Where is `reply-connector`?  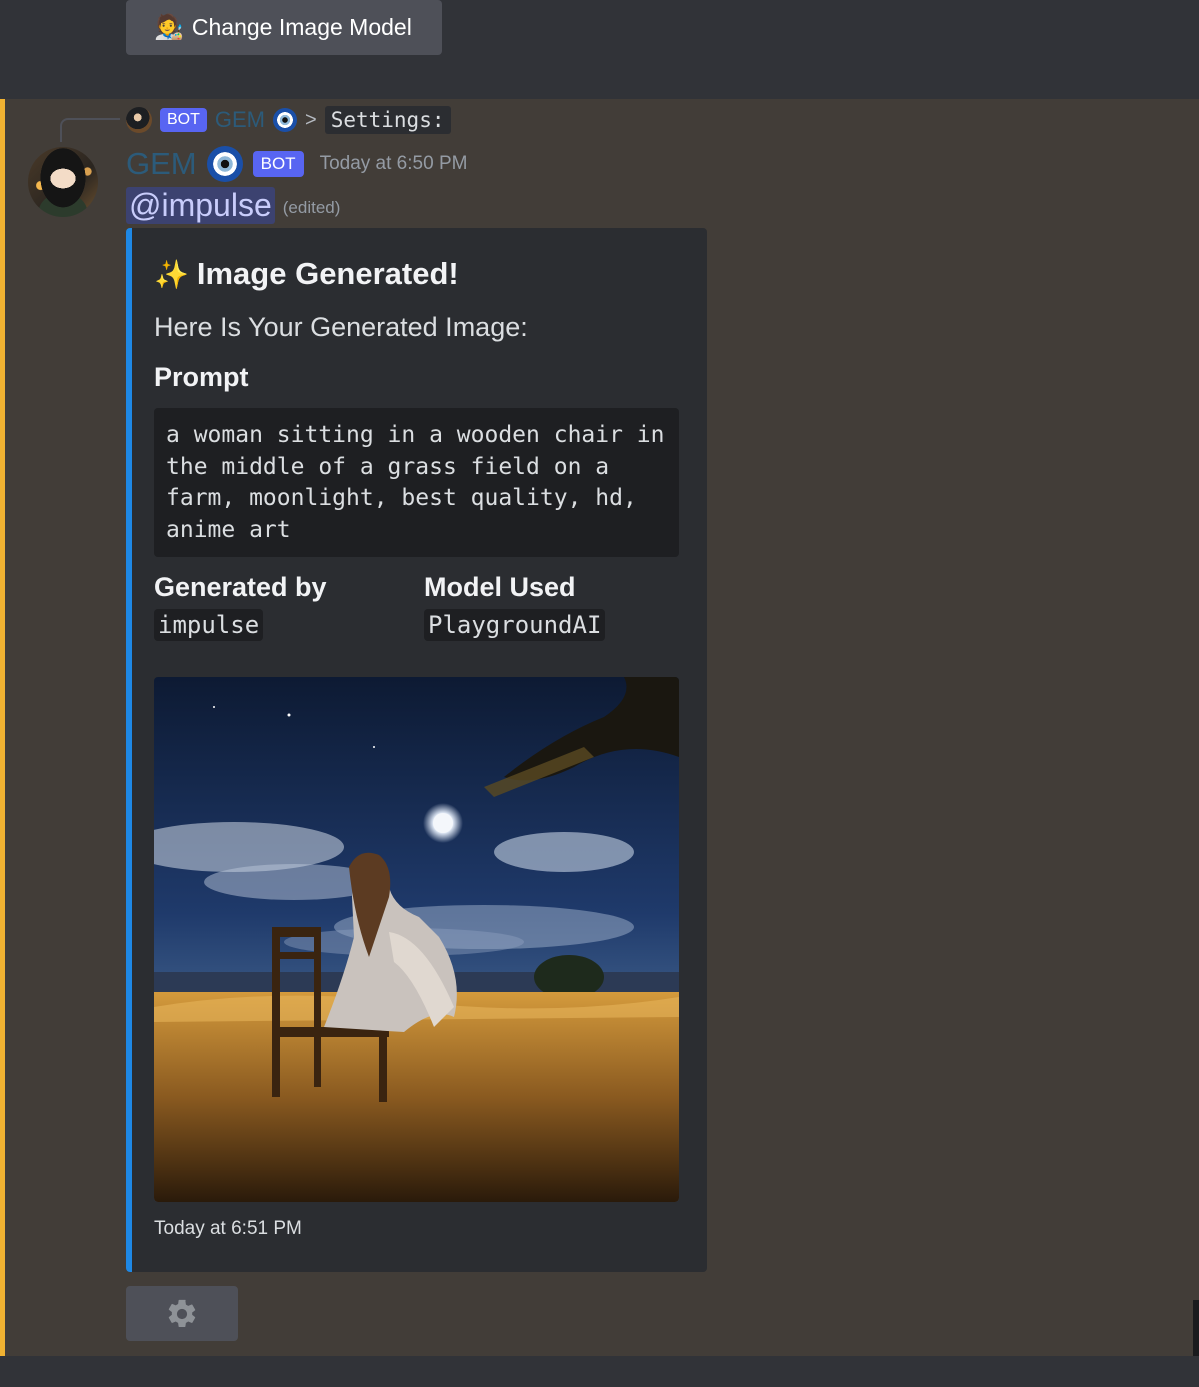 reply-connector is located at coordinates (90, 130).